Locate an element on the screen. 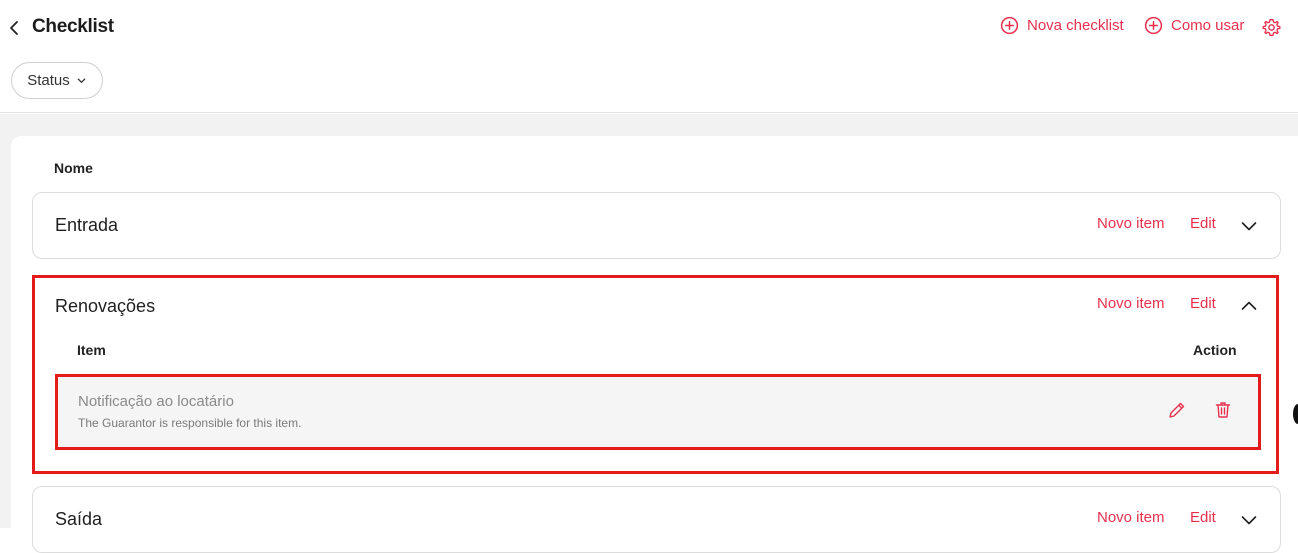 The image size is (1298, 553). back-button is located at coordinates (15, 28).